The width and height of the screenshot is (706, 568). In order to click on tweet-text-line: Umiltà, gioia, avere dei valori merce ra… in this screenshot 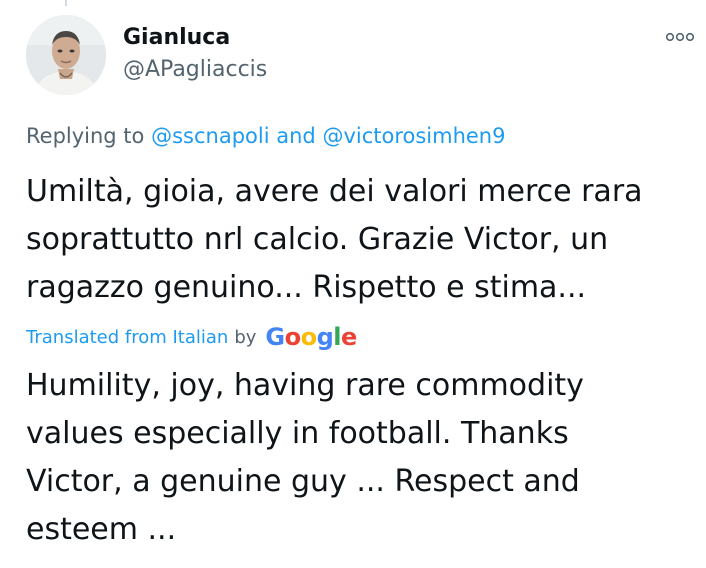, I will do `click(334, 191)`.